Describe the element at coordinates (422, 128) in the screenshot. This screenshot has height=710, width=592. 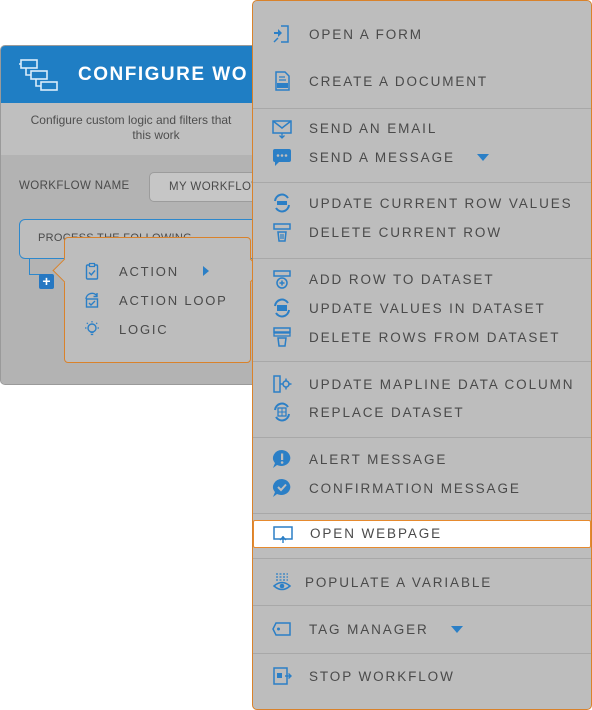
I see `menu-item-send-email: SEND AN EMAIL` at that location.